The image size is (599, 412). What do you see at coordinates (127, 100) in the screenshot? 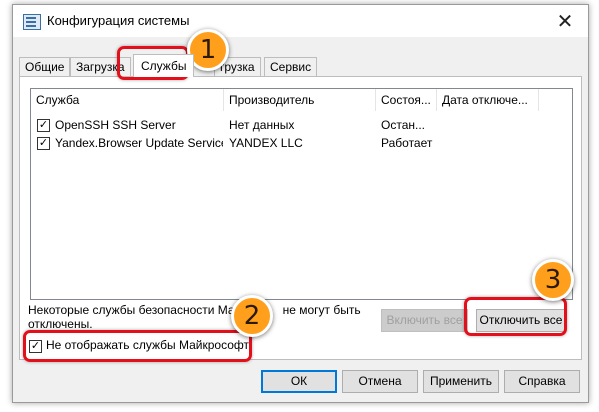
I see `column-header-service: Служба` at bounding box center [127, 100].